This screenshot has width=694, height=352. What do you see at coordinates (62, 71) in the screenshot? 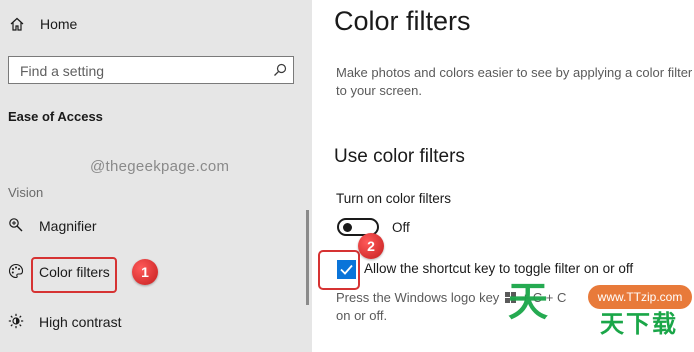
I see `search-placeholder: Find a setting` at bounding box center [62, 71].